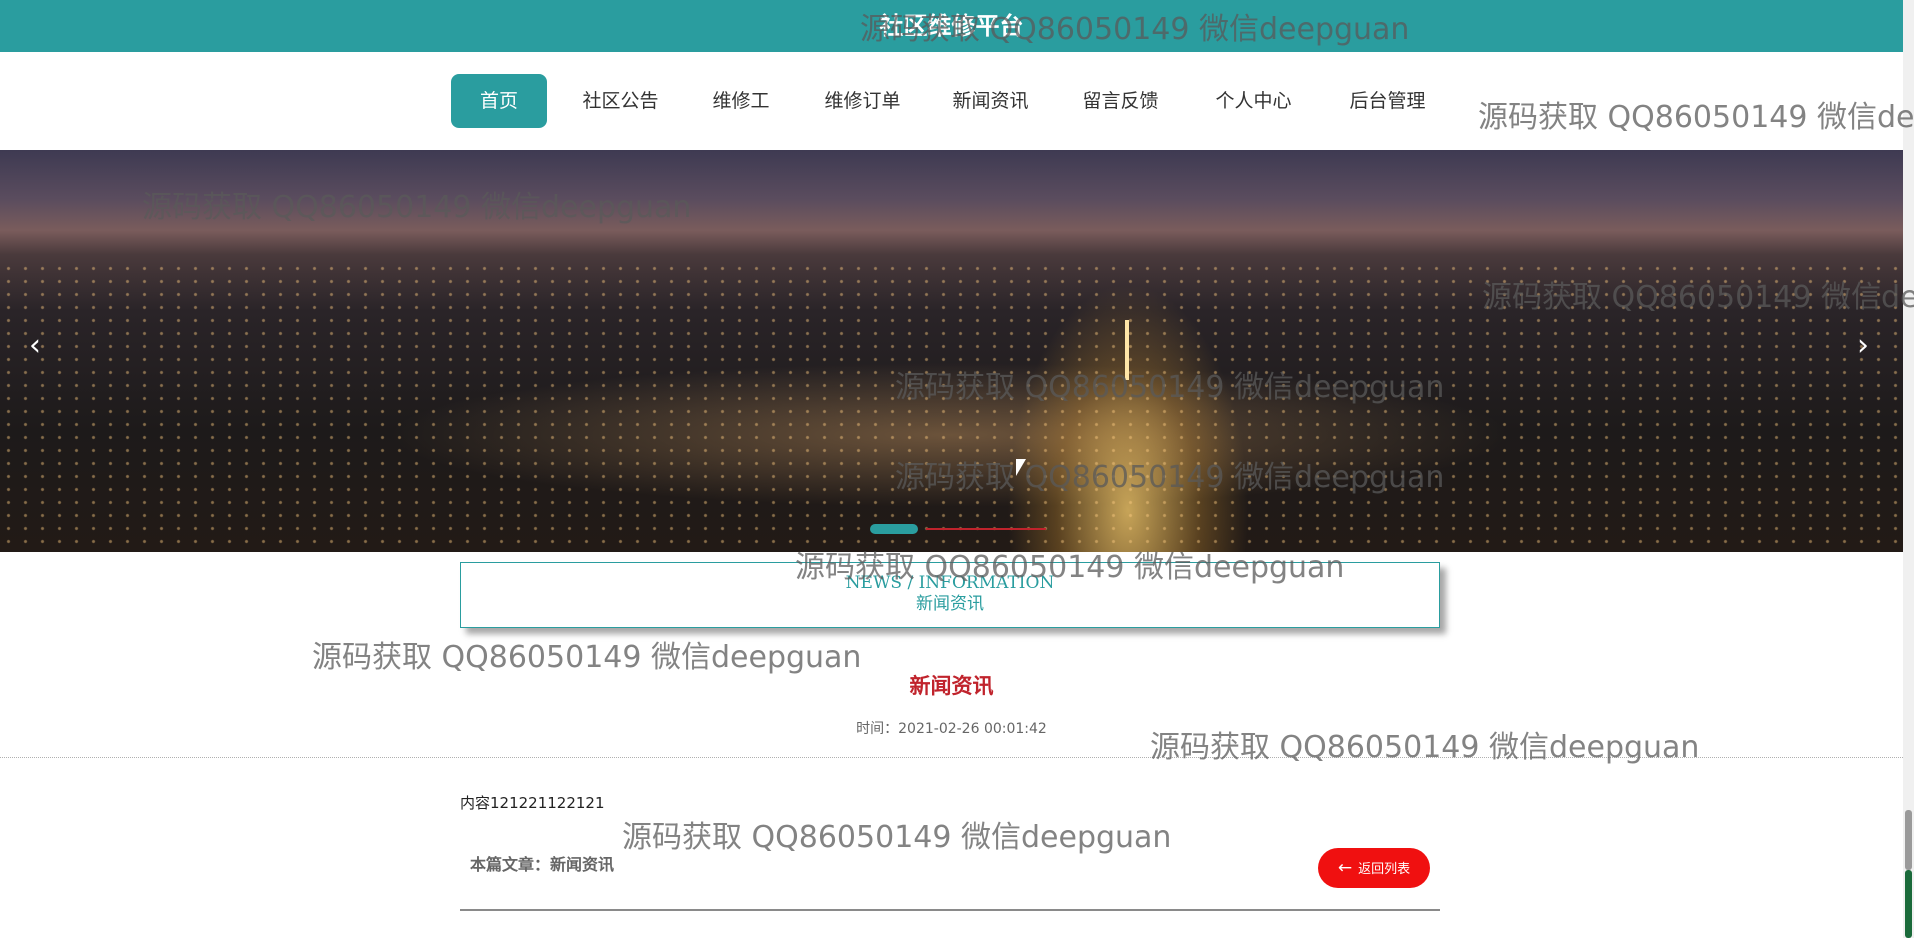 This screenshot has height=938, width=1914. Describe the element at coordinates (951, 729) in the screenshot. I see `article-time: 时间：2021-02-26 00:01:42` at that location.